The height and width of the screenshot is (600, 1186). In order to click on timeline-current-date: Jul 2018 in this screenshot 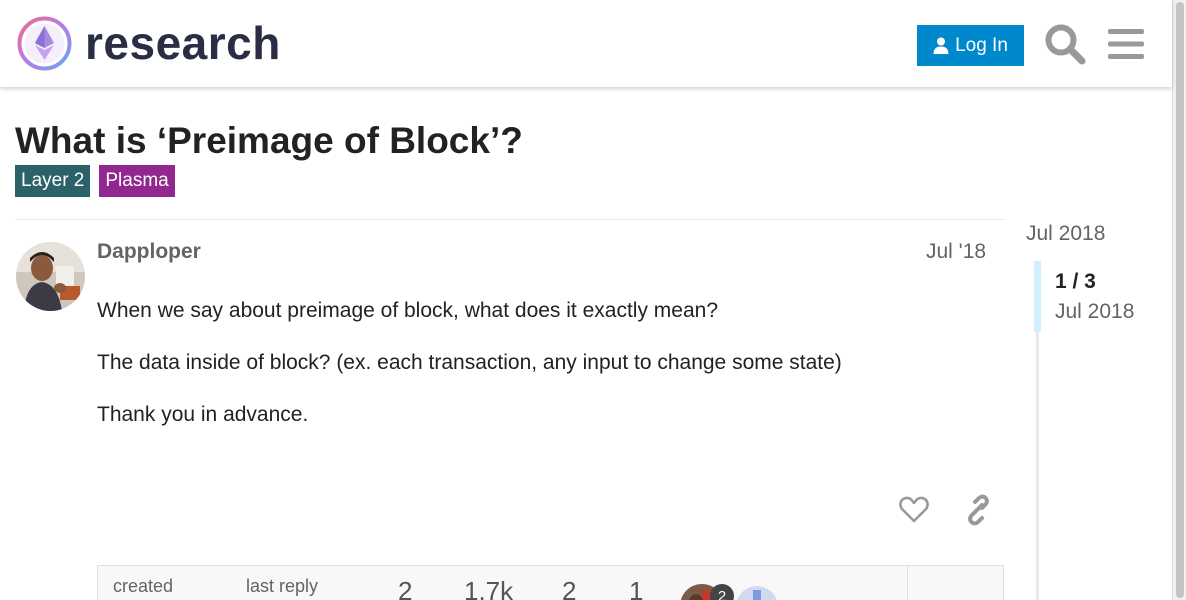, I will do `click(1095, 311)`.